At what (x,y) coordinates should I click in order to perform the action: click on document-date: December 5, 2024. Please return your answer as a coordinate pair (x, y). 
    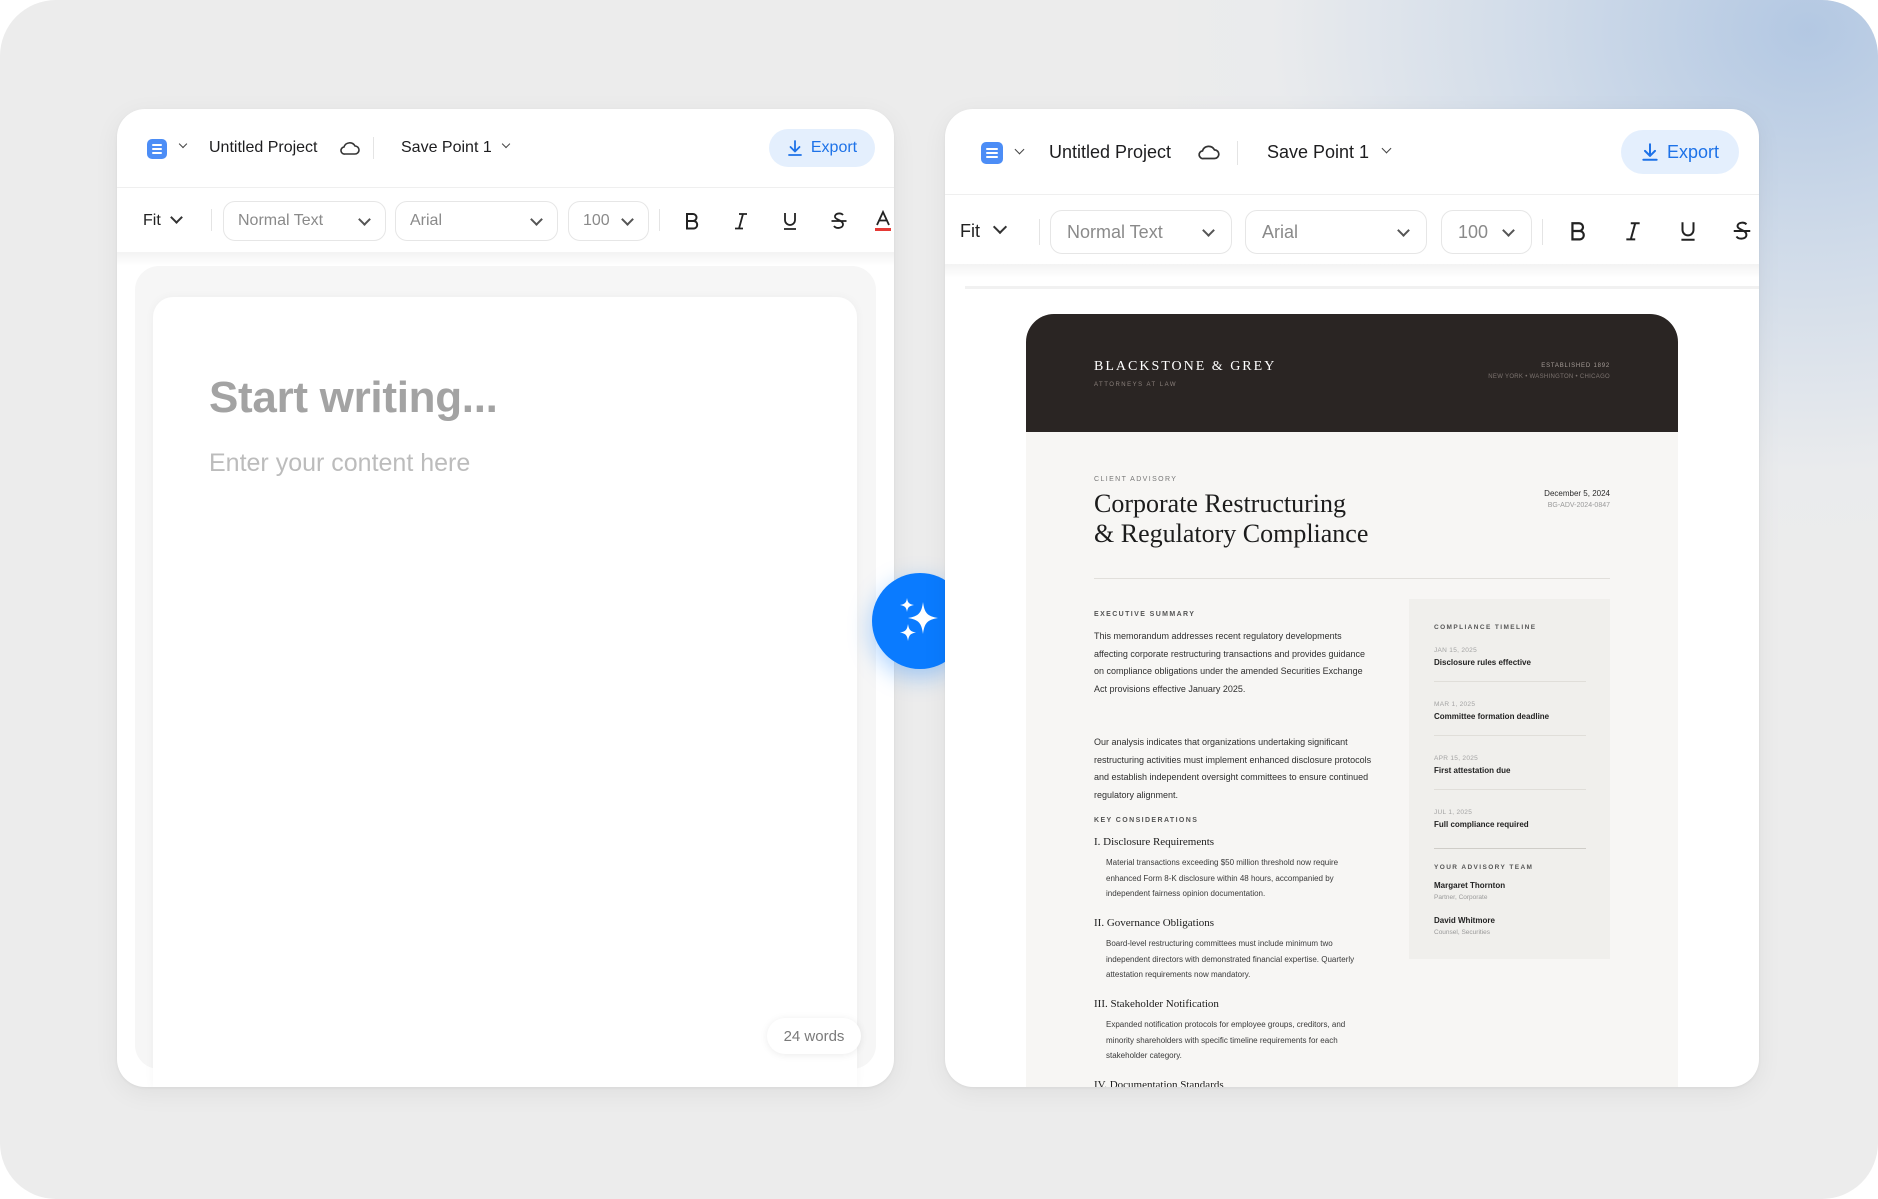
    Looking at the image, I should click on (1577, 493).